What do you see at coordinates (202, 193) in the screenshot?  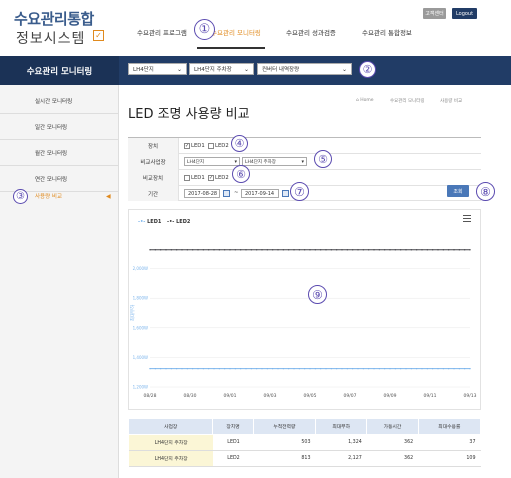 I see `start-date-input: 2017-08-28` at bounding box center [202, 193].